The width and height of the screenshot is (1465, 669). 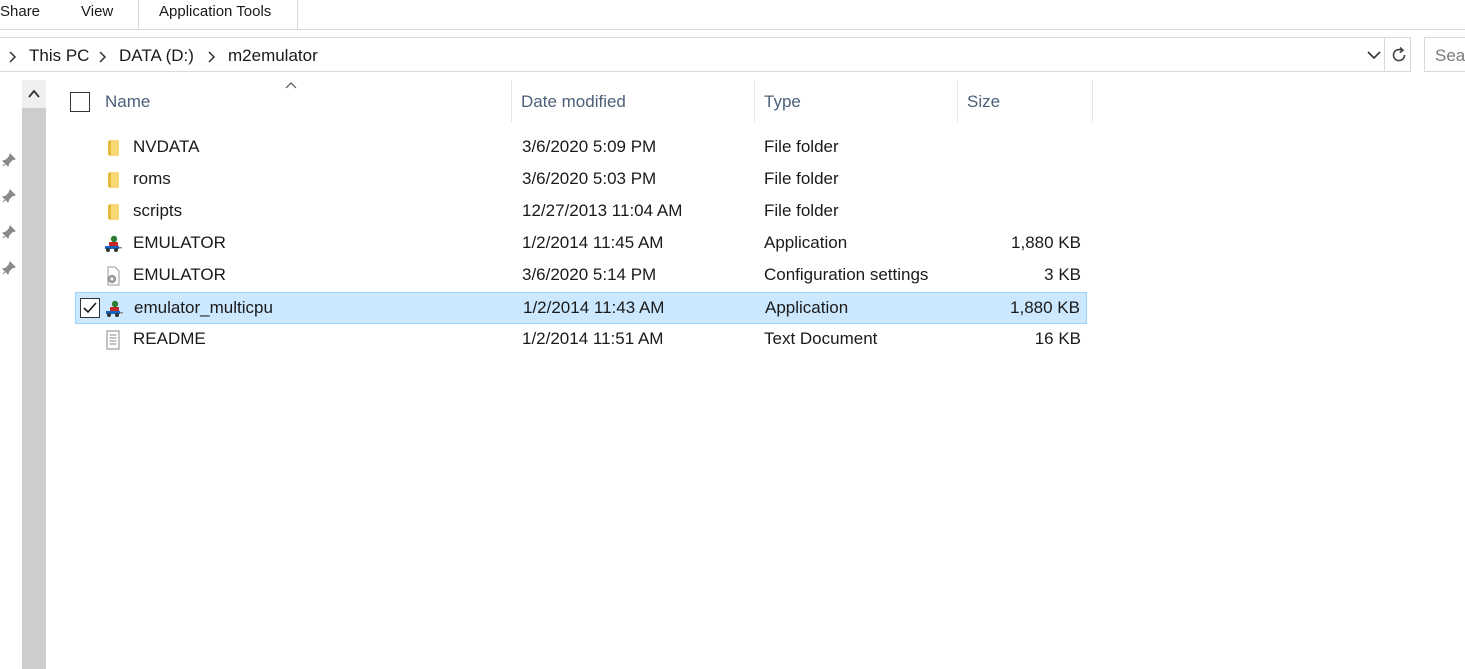 I want to click on file-size: 3 KB, so click(x=1062, y=274).